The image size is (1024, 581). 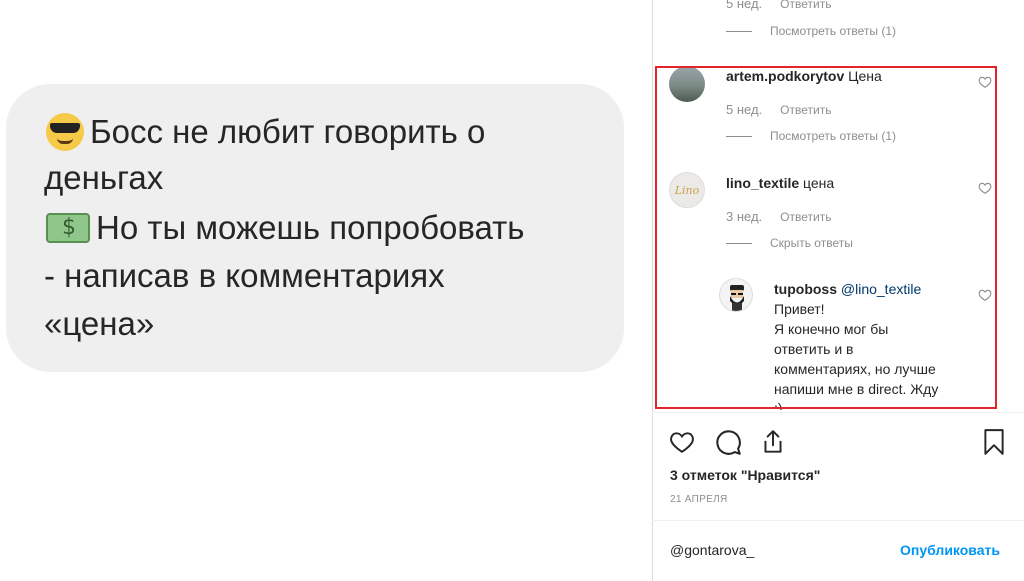 What do you see at coordinates (745, 475) in the screenshot?
I see `likes-count: 3 отметок "Нравится"` at bounding box center [745, 475].